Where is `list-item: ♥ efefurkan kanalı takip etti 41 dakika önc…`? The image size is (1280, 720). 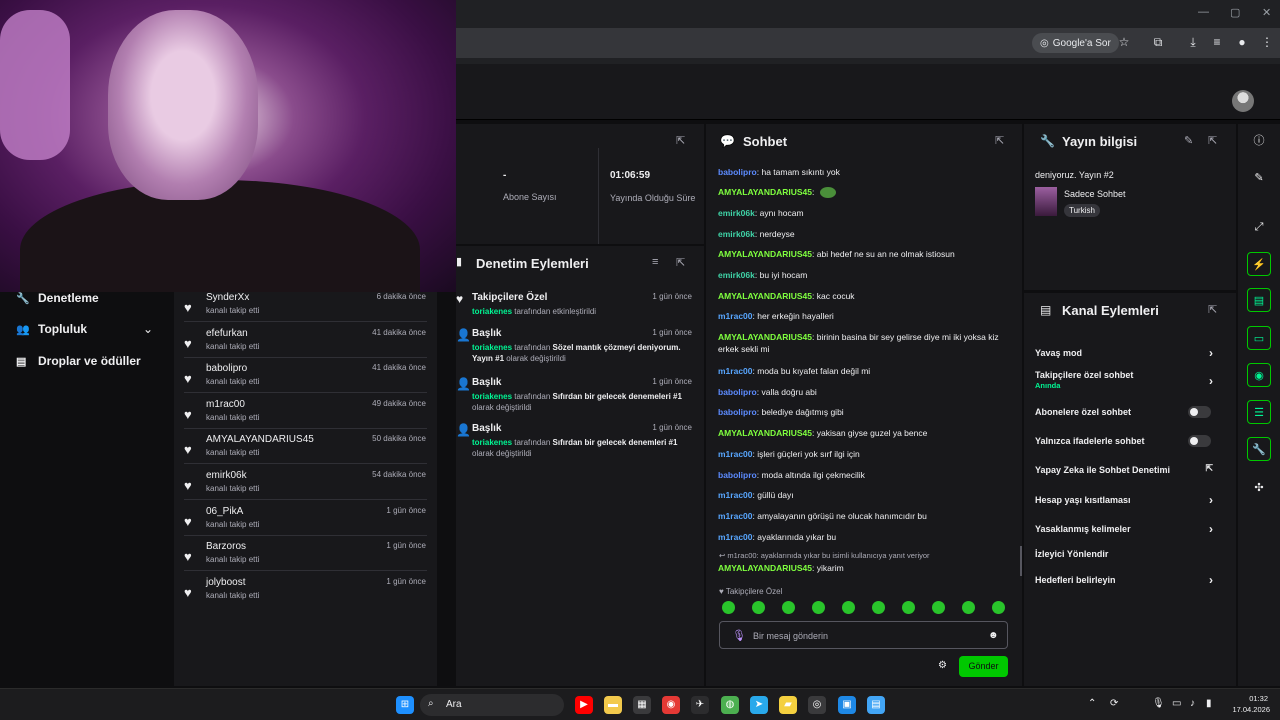 list-item: ♥ efefurkan kanalı takip etti 41 dakika önc… is located at coordinates (305, 346).